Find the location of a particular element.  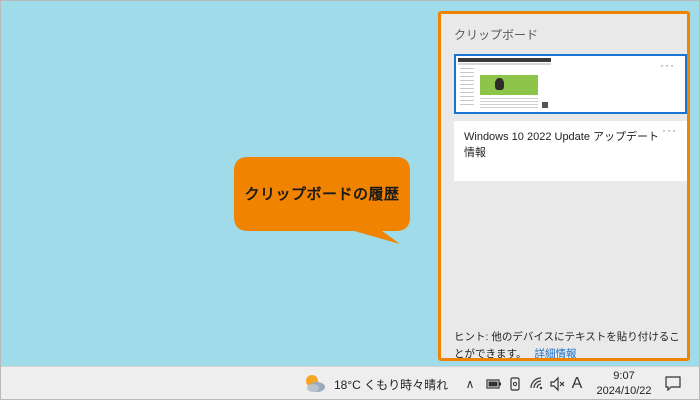

clipboard-item-text-content: Windows 10 2022 Update アップデート情報 is located at coordinates (562, 145).